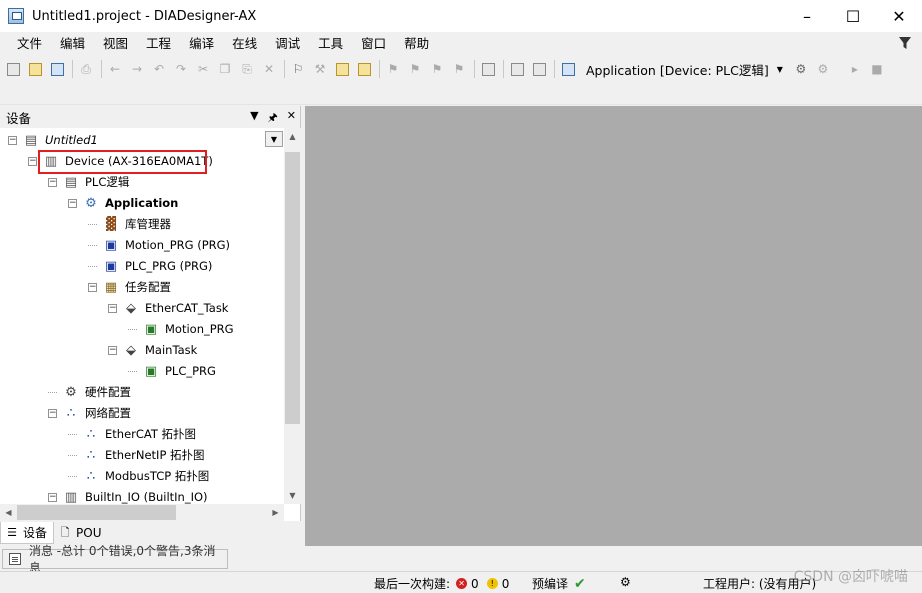 The image size is (922, 593). What do you see at coordinates (684, 69) in the screenshot?
I see `active-application-select: Application [Device: PLC逻辑] ▼` at bounding box center [684, 69].